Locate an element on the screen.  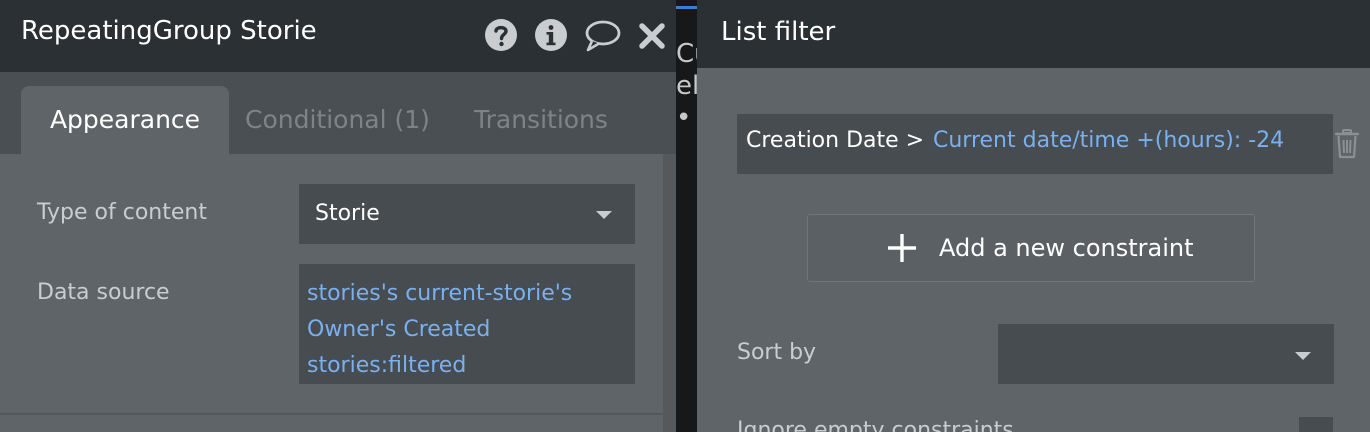
property-editor-header: RepeatingGroup Storie is located at coordinates (338, 36).